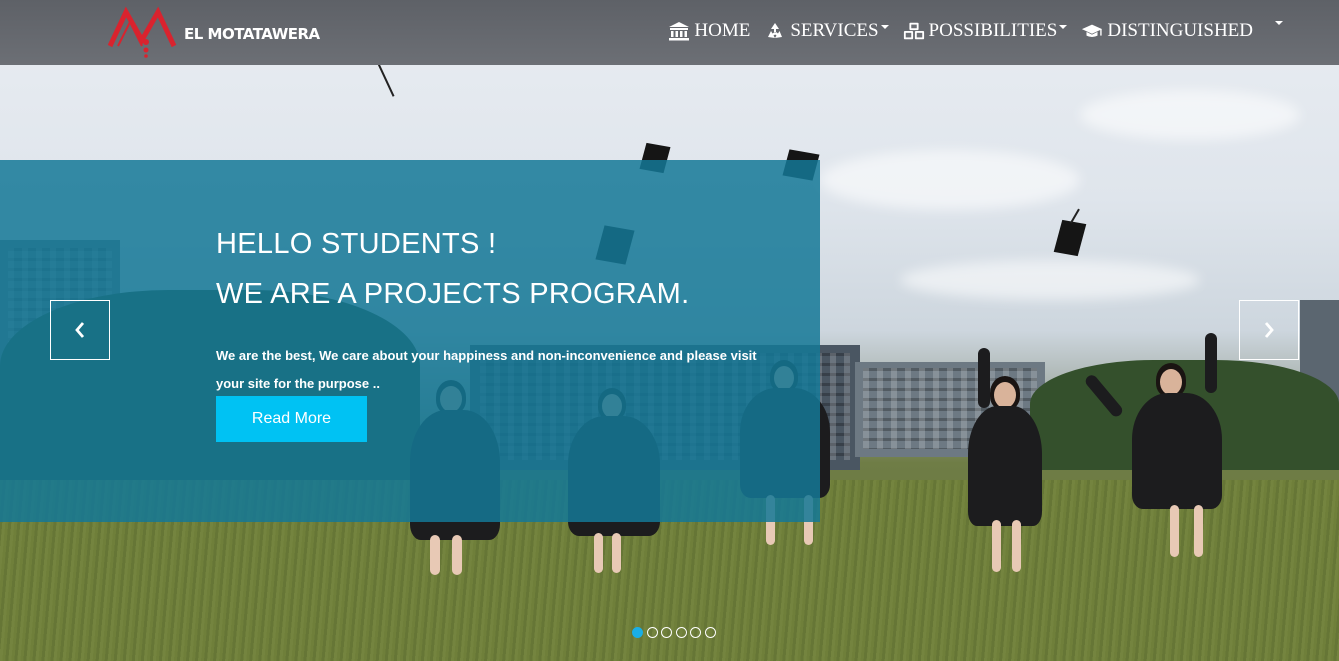  What do you see at coordinates (252, 34) in the screenshot?
I see `brand-name: EL MOTATAWERA` at bounding box center [252, 34].